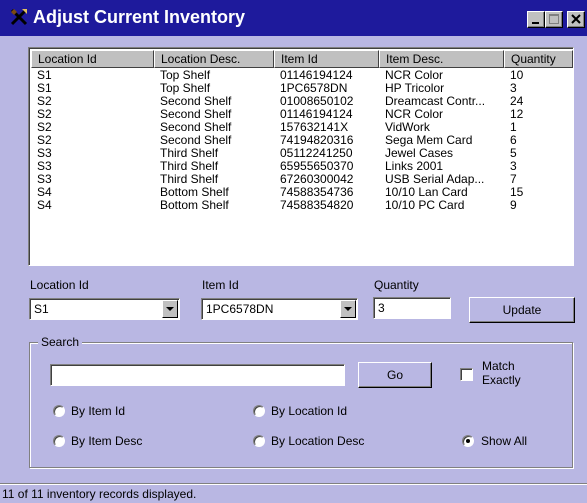 The height and width of the screenshot is (503, 587). I want to click on cell-item-id: 01008650102, so click(317, 101).